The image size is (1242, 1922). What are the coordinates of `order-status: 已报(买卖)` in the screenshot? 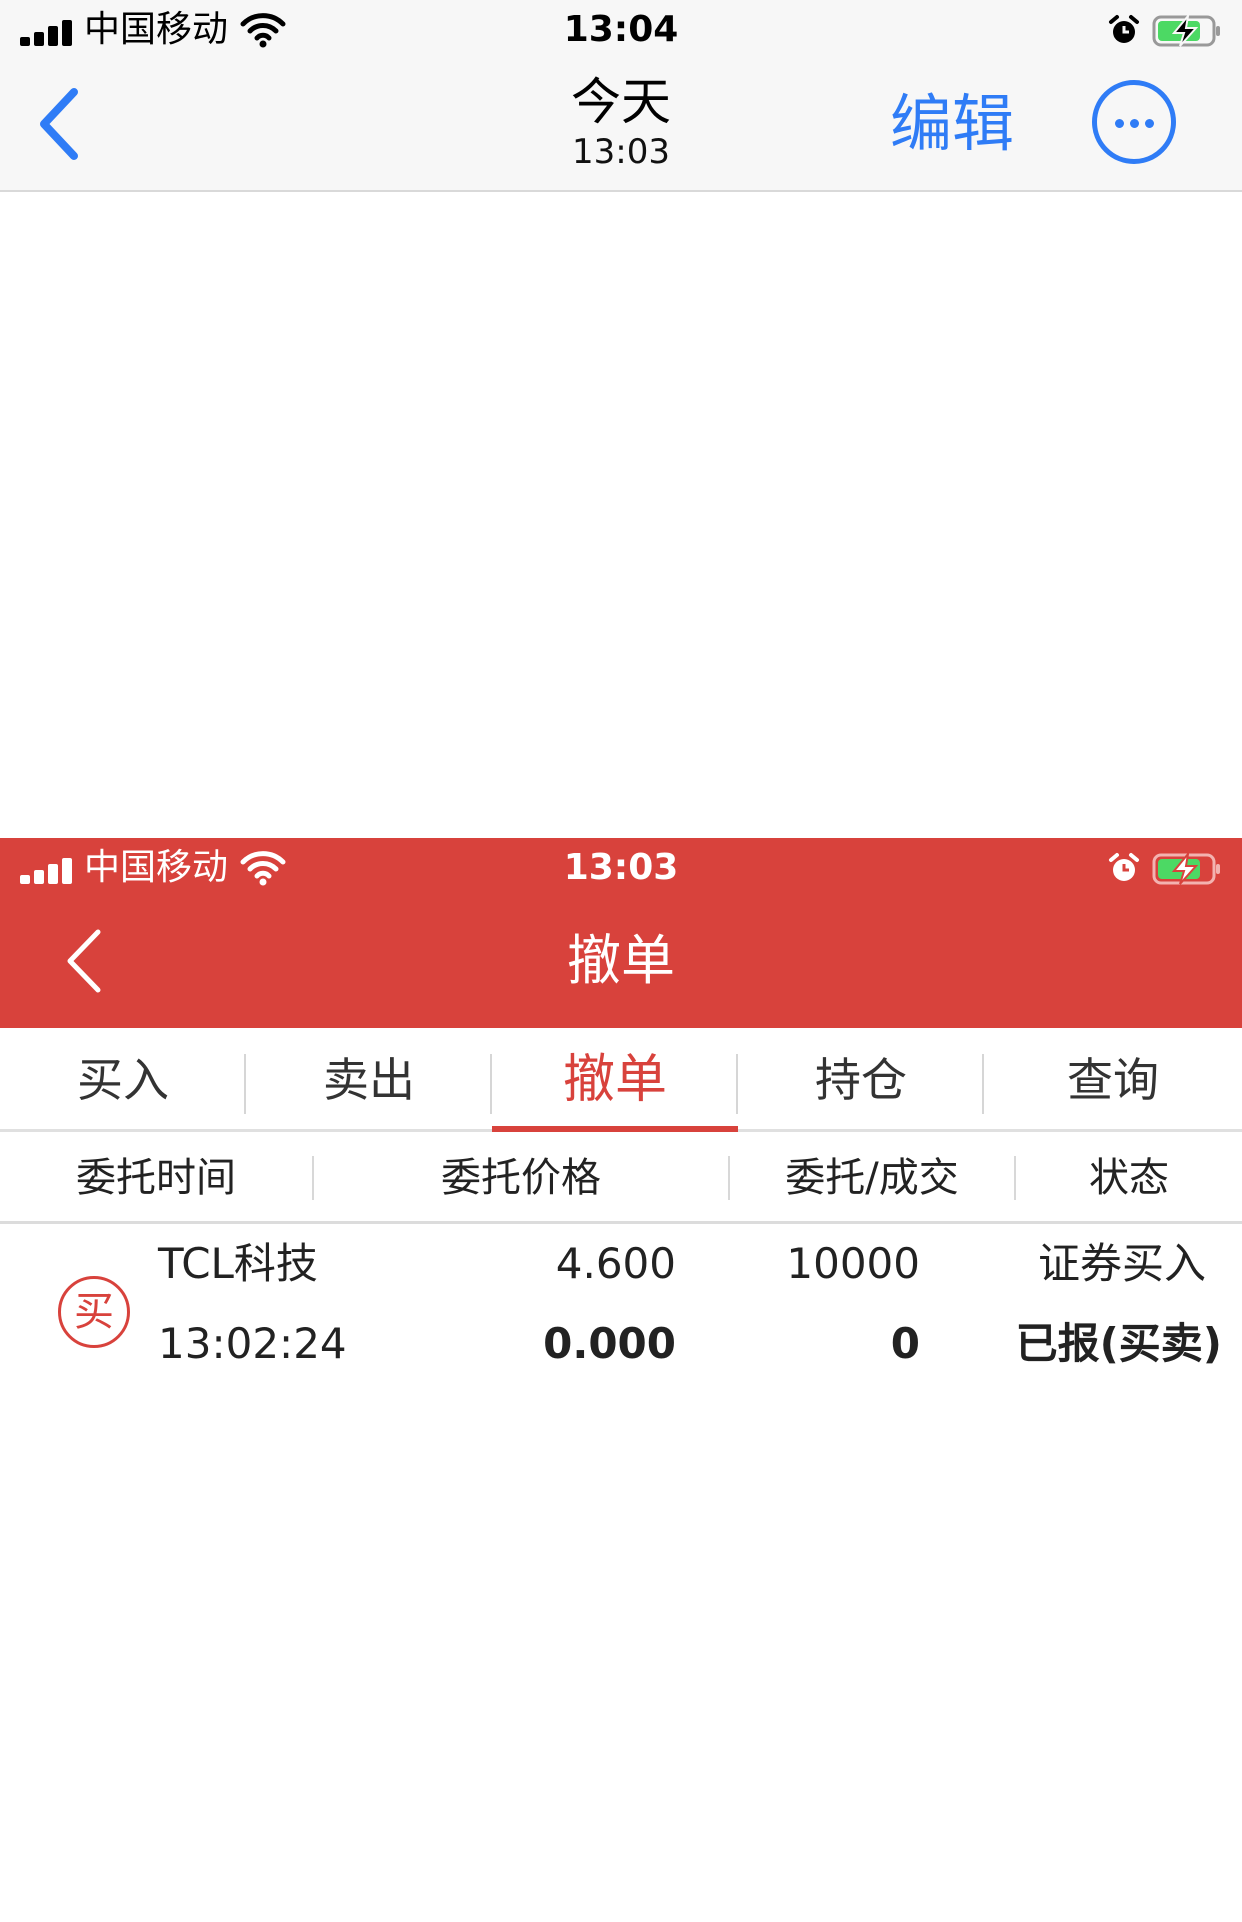 It's located at (1118, 1343).